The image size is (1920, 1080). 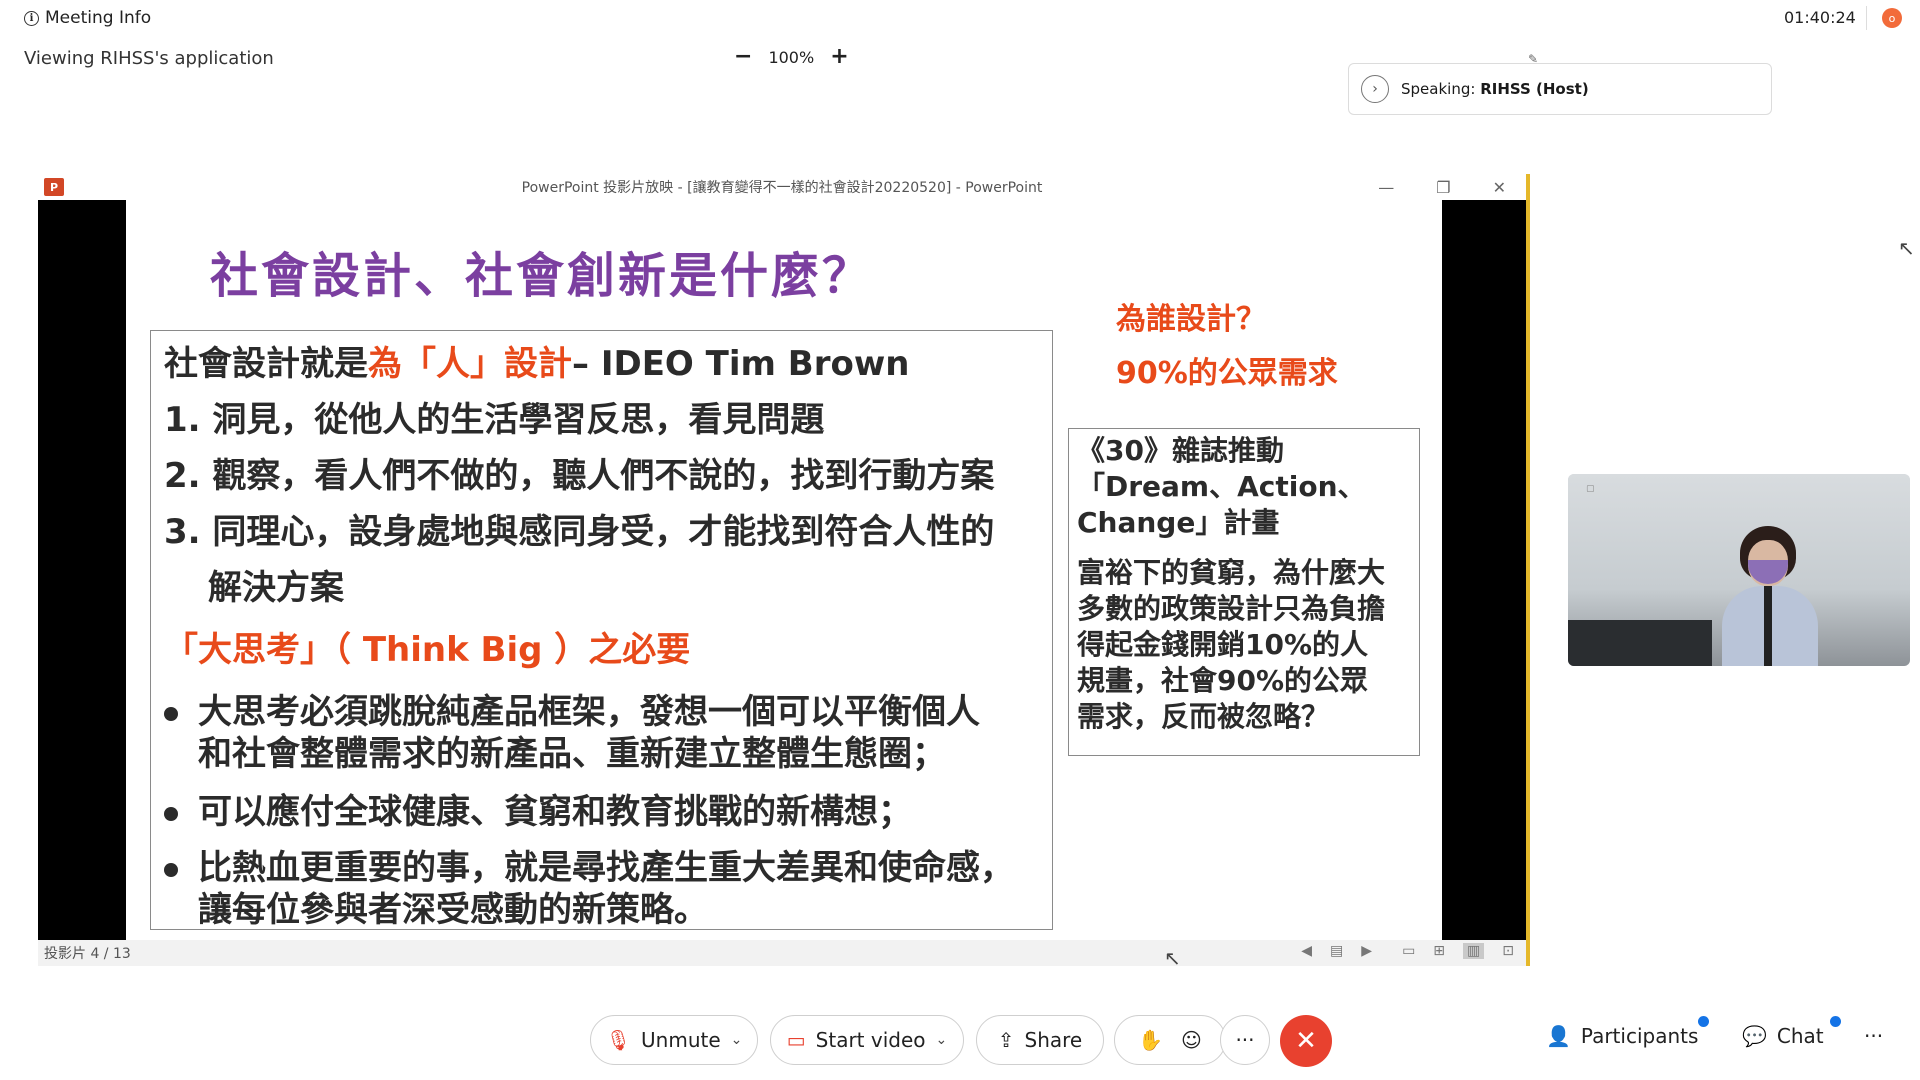 What do you see at coordinates (796, 1040) in the screenshot?
I see `video-off-icon: ▭` at bounding box center [796, 1040].